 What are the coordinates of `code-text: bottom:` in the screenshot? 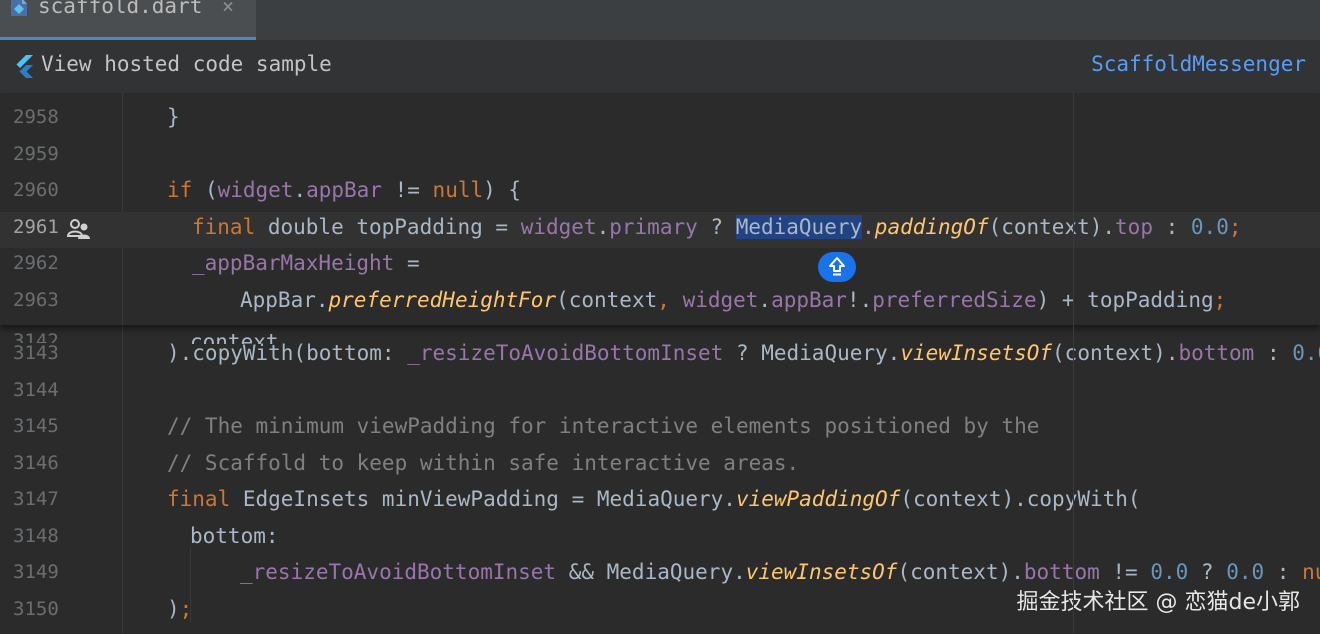 It's located at (234, 535).